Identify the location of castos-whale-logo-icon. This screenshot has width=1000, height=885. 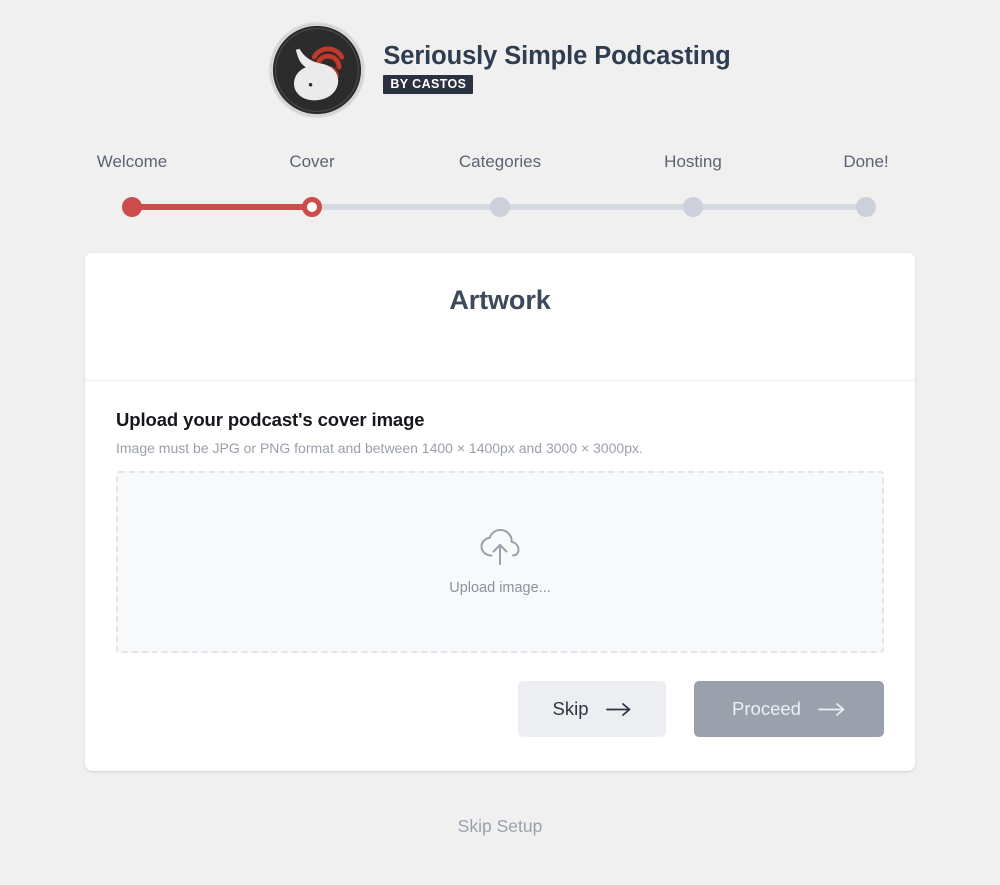
(317, 70).